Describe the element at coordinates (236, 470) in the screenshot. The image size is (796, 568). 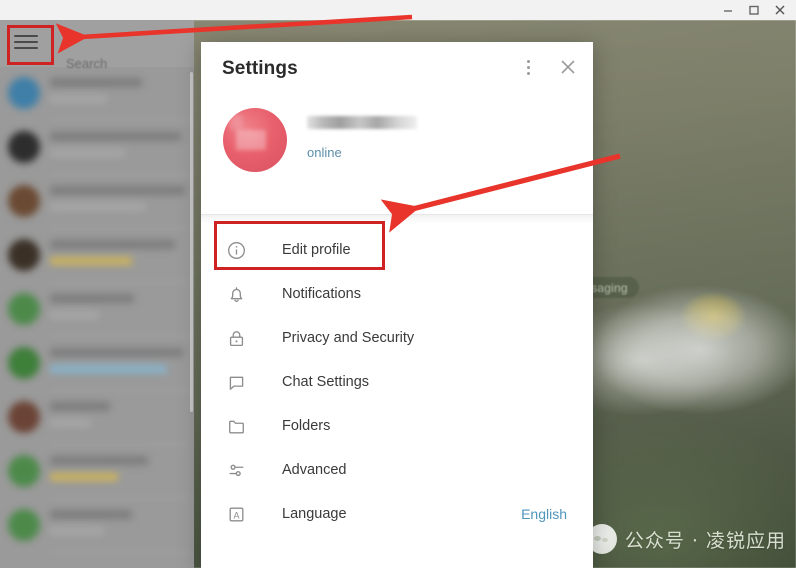
I see `sliders-icon` at that location.